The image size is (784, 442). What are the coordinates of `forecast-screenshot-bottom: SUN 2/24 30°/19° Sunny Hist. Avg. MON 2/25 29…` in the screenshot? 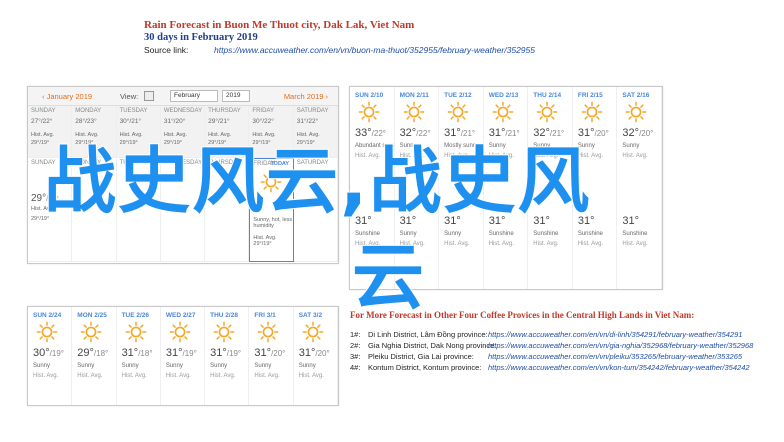 It's located at (183, 356).